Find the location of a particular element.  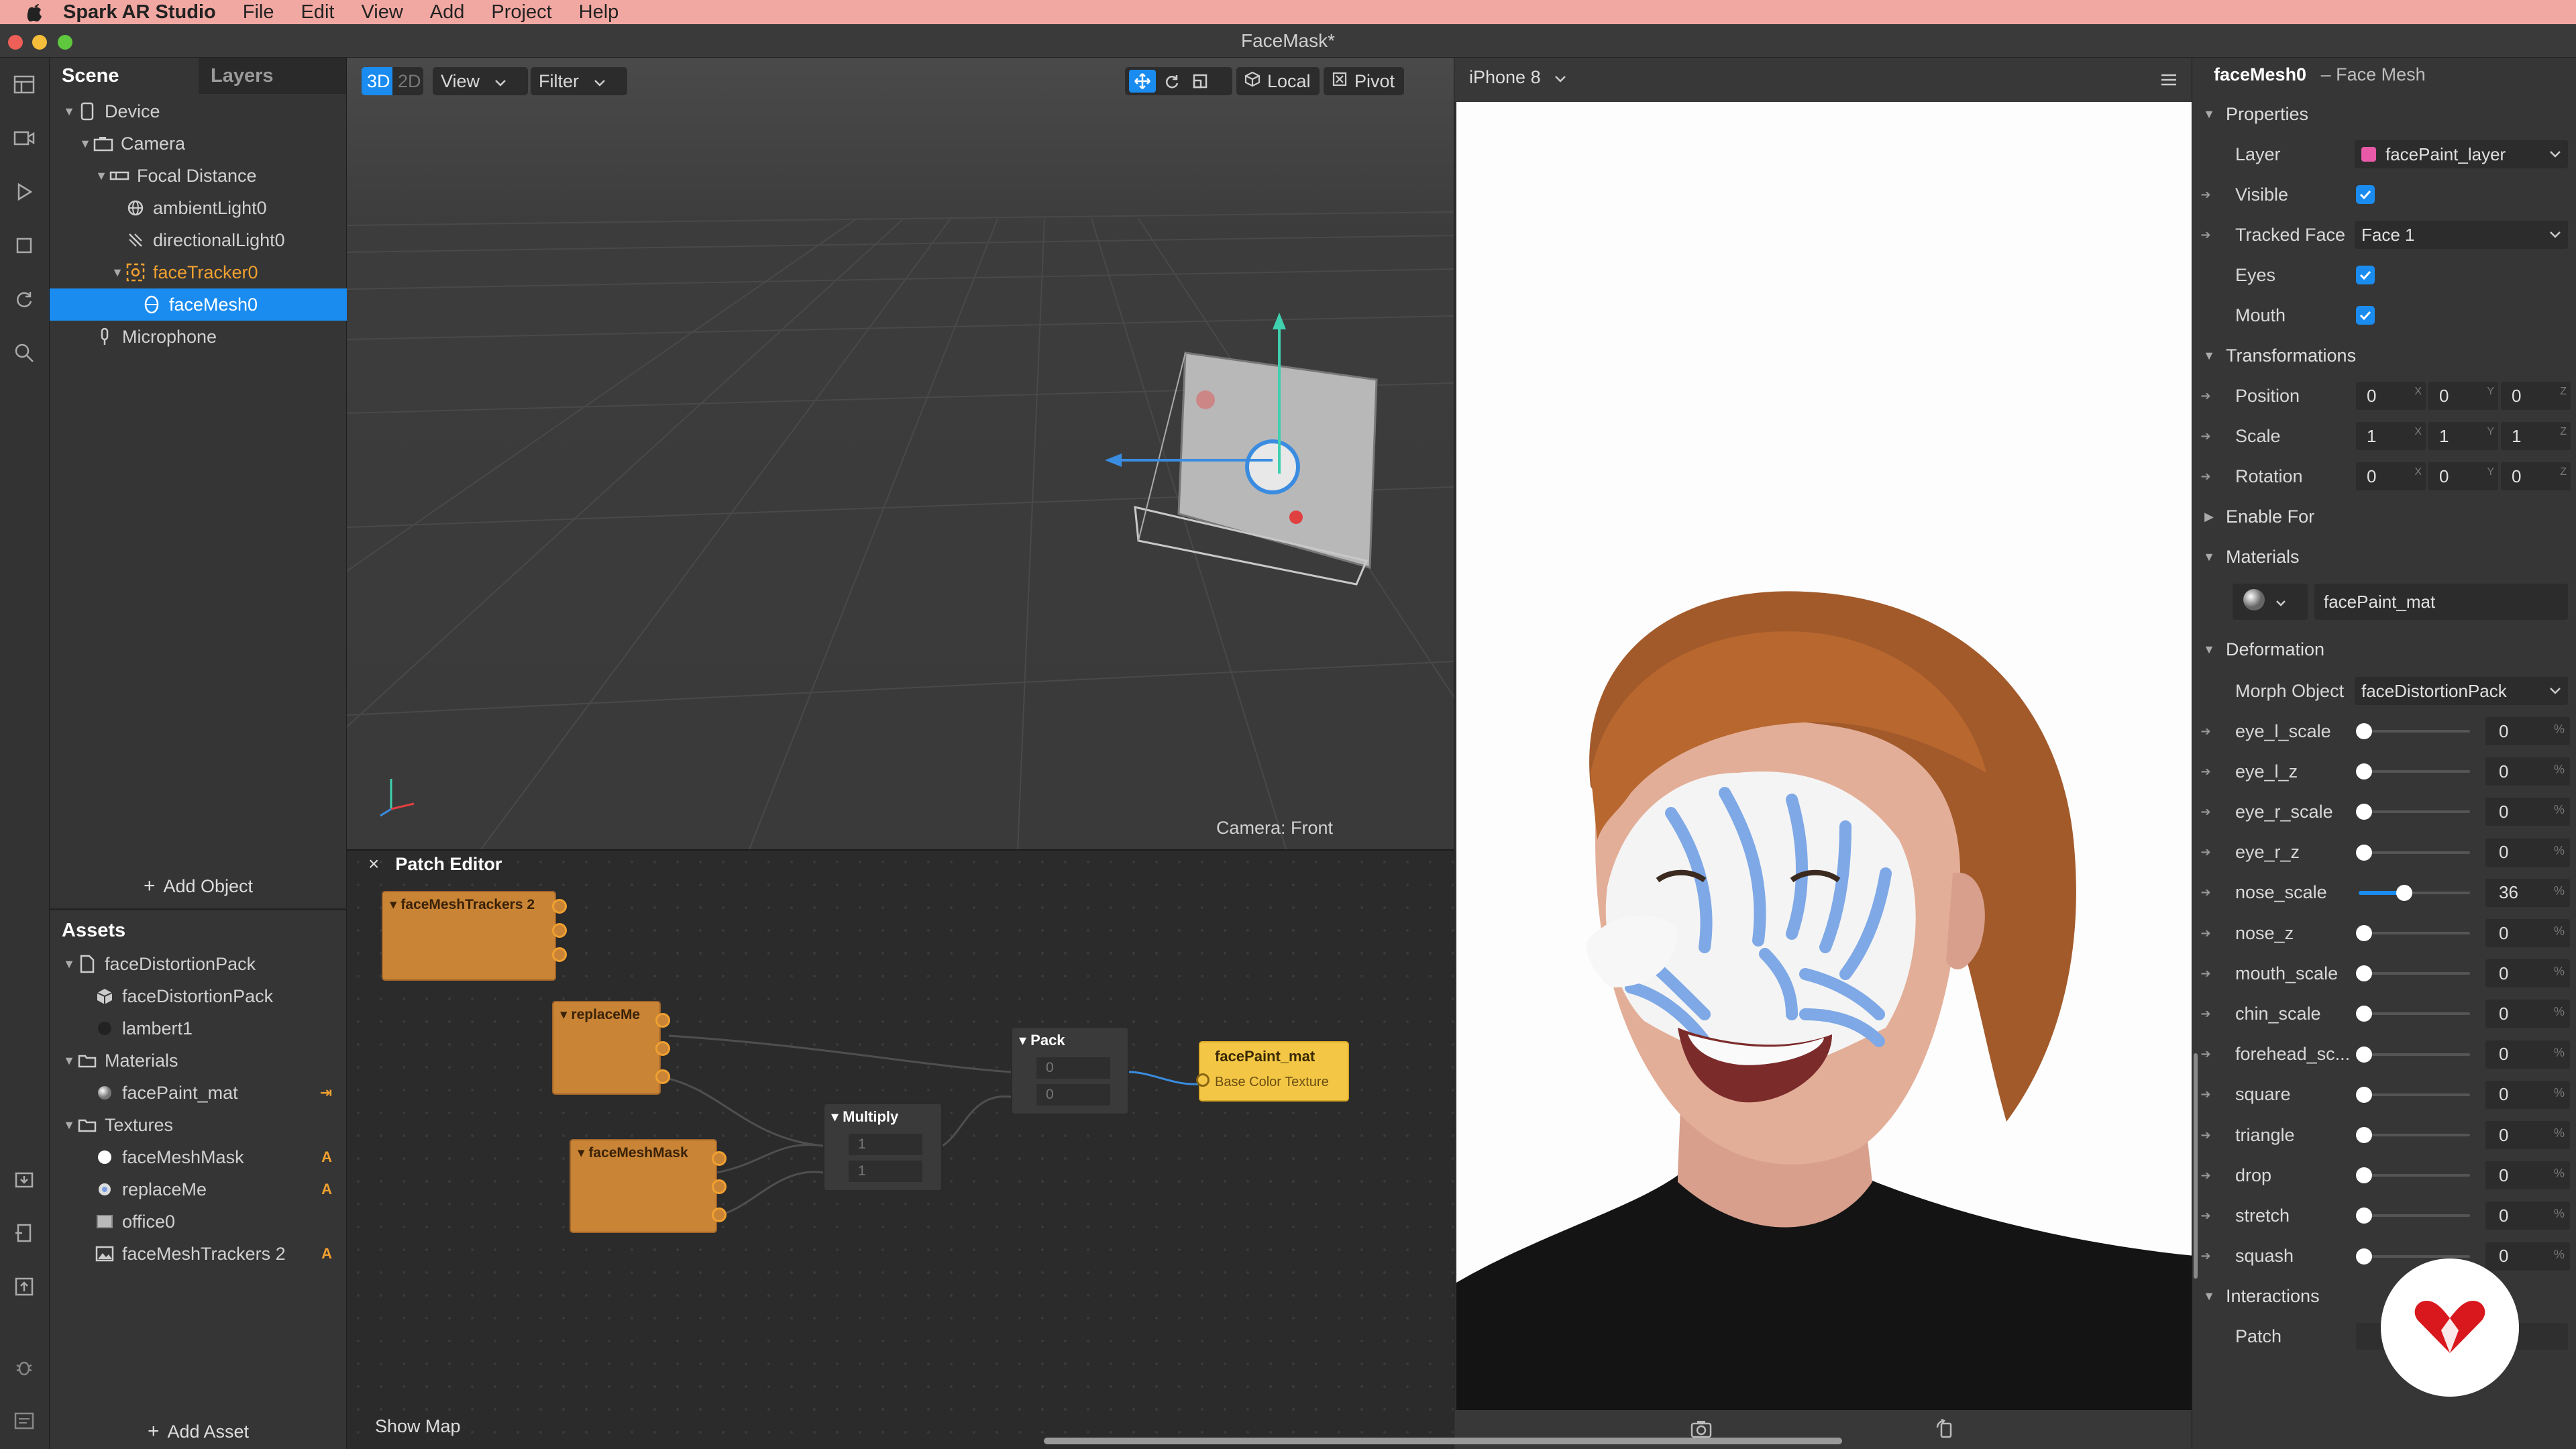

asset-item-lambert: lambert1 is located at coordinates (198, 1028).